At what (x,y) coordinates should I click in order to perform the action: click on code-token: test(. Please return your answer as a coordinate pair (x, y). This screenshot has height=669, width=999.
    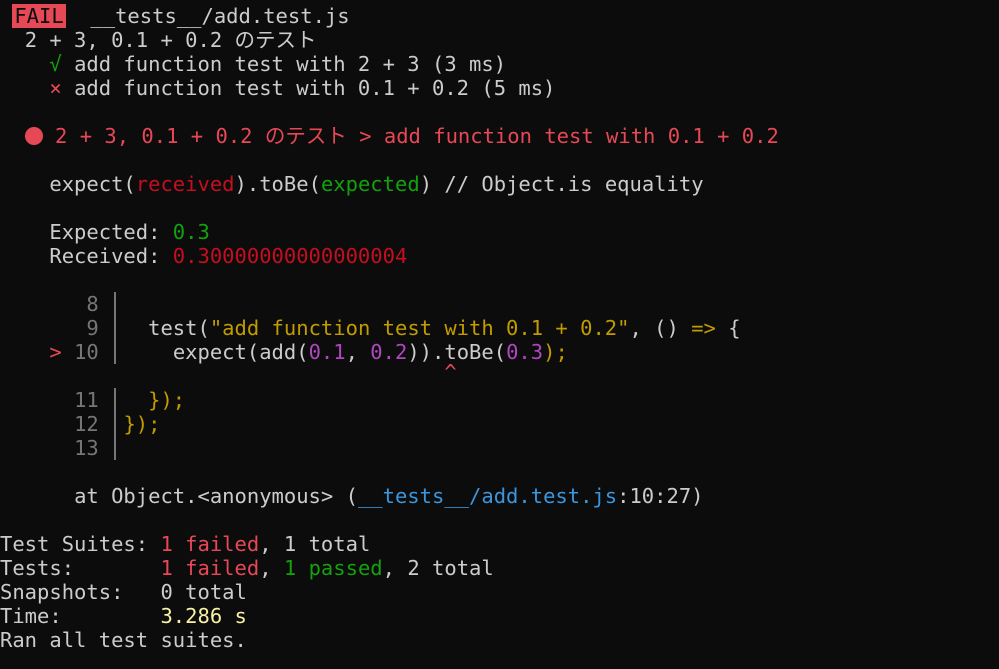
    Looking at the image, I should click on (179, 328).